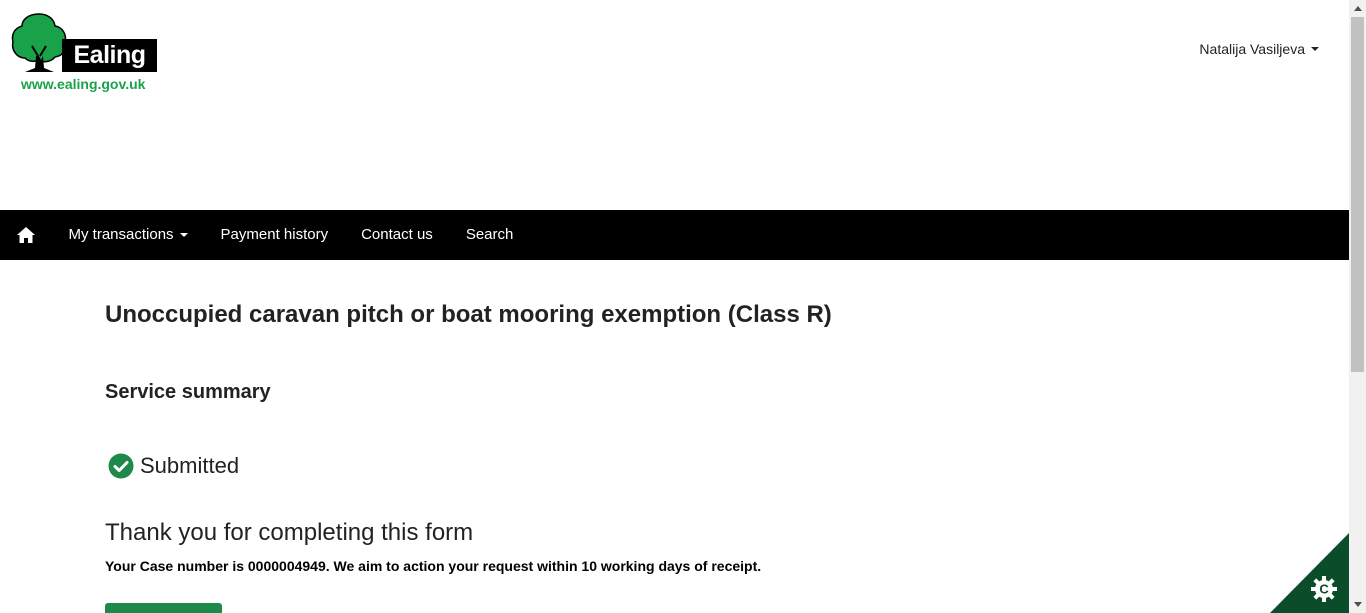 This screenshot has height=613, width=1366. I want to click on scroll-up-arrow-icon, so click(1357, 8).